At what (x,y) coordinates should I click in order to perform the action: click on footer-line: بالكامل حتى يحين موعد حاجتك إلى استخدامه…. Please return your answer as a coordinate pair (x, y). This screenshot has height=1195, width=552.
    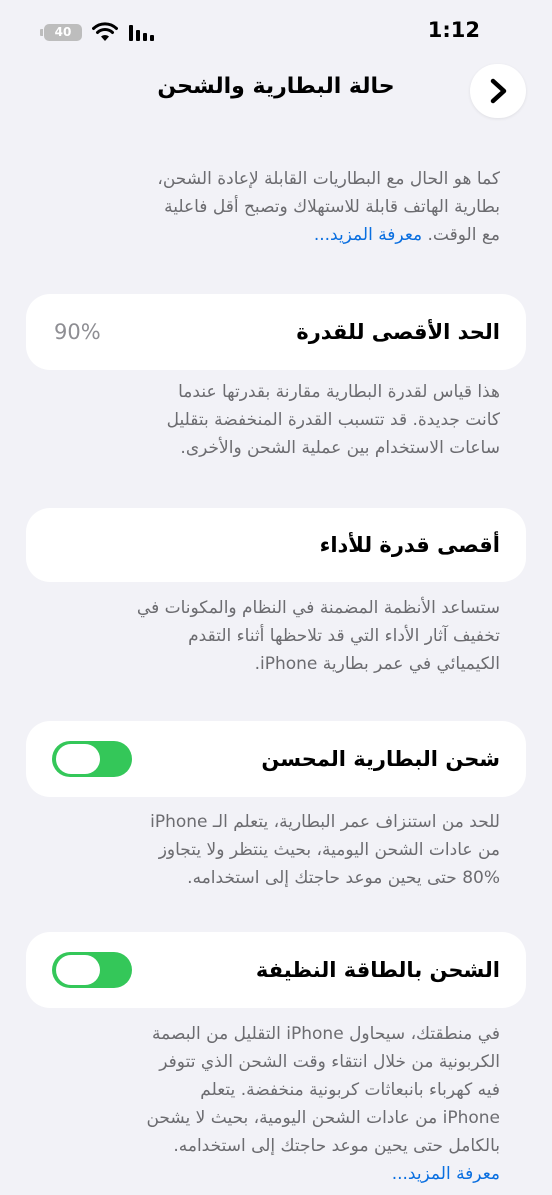
    Looking at the image, I should click on (336, 1146).